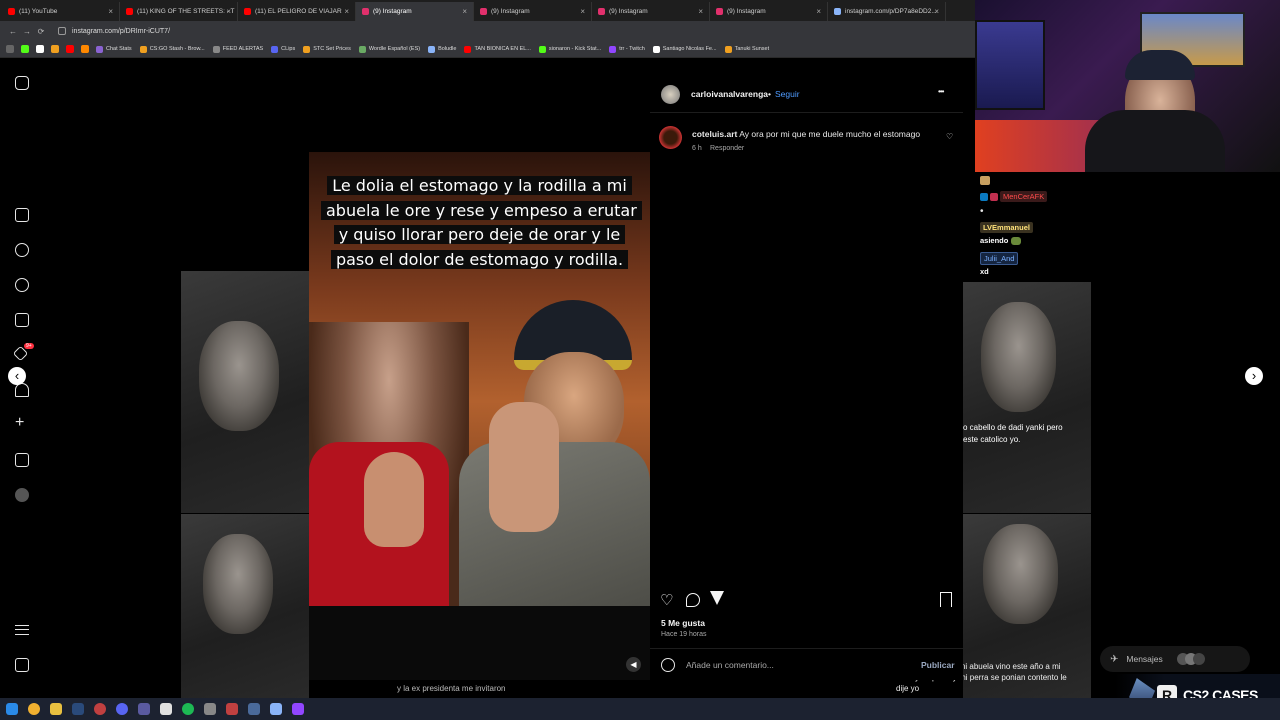  I want to click on comment-username: coteluis.art, so click(714, 134).